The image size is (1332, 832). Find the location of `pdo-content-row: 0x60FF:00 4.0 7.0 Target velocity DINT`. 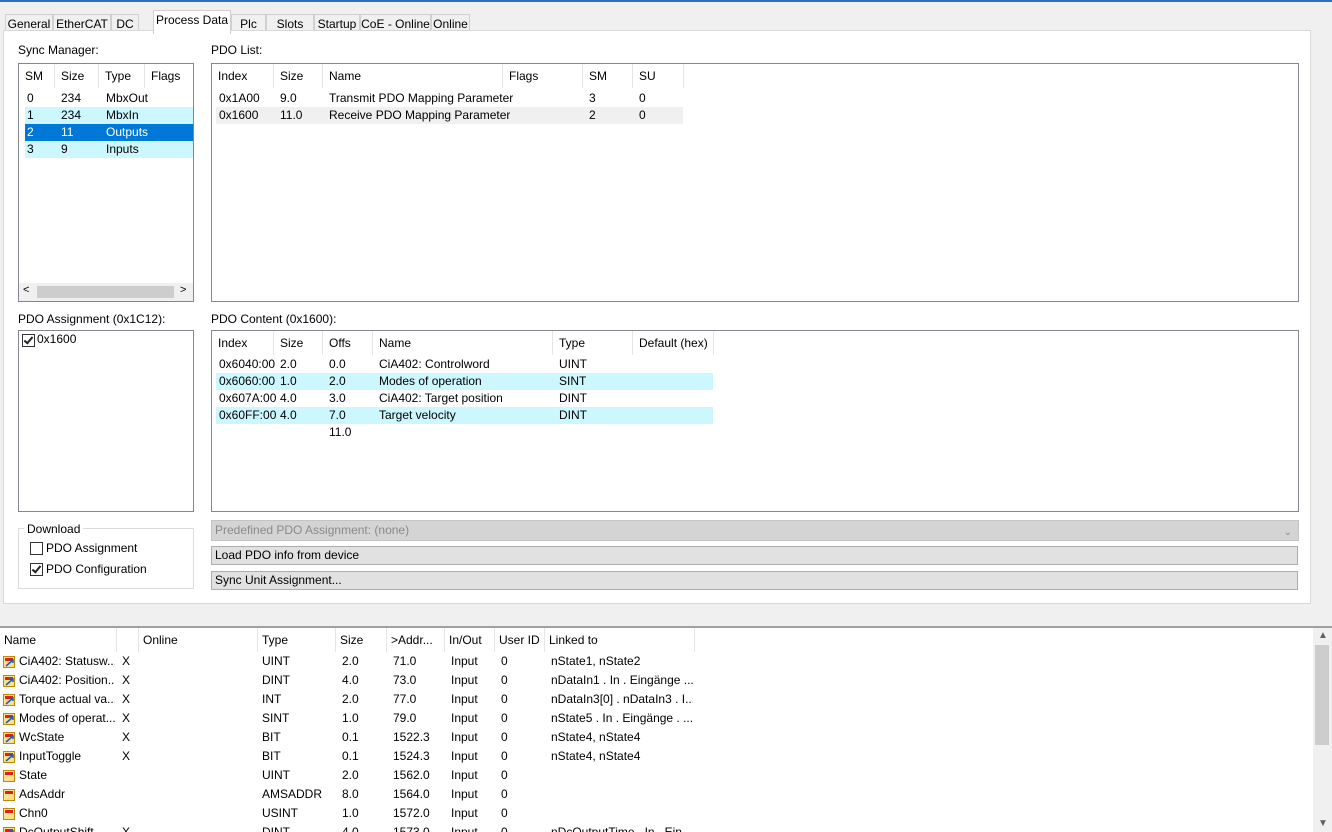

pdo-content-row: 0x60FF:00 4.0 7.0 Target velocity DINT is located at coordinates (464, 415).